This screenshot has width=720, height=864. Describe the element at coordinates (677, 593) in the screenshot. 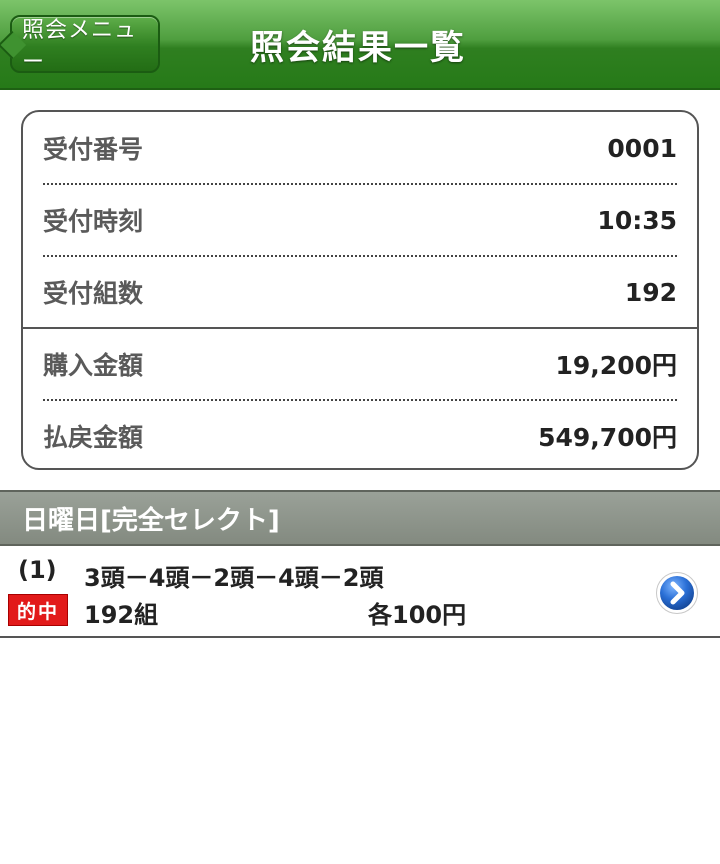

I see `chevron-right-circle-icon` at that location.